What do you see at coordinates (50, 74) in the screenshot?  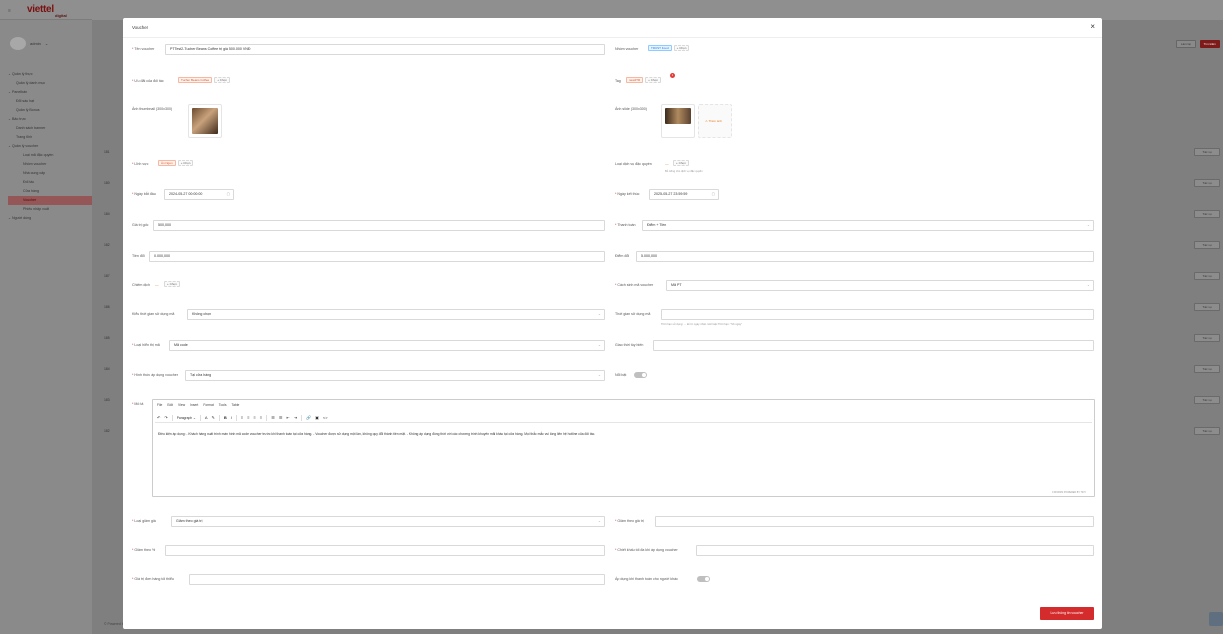 I see `sidebar-item: ⌄ Quản lý thực` at bounding box center [50, 74].